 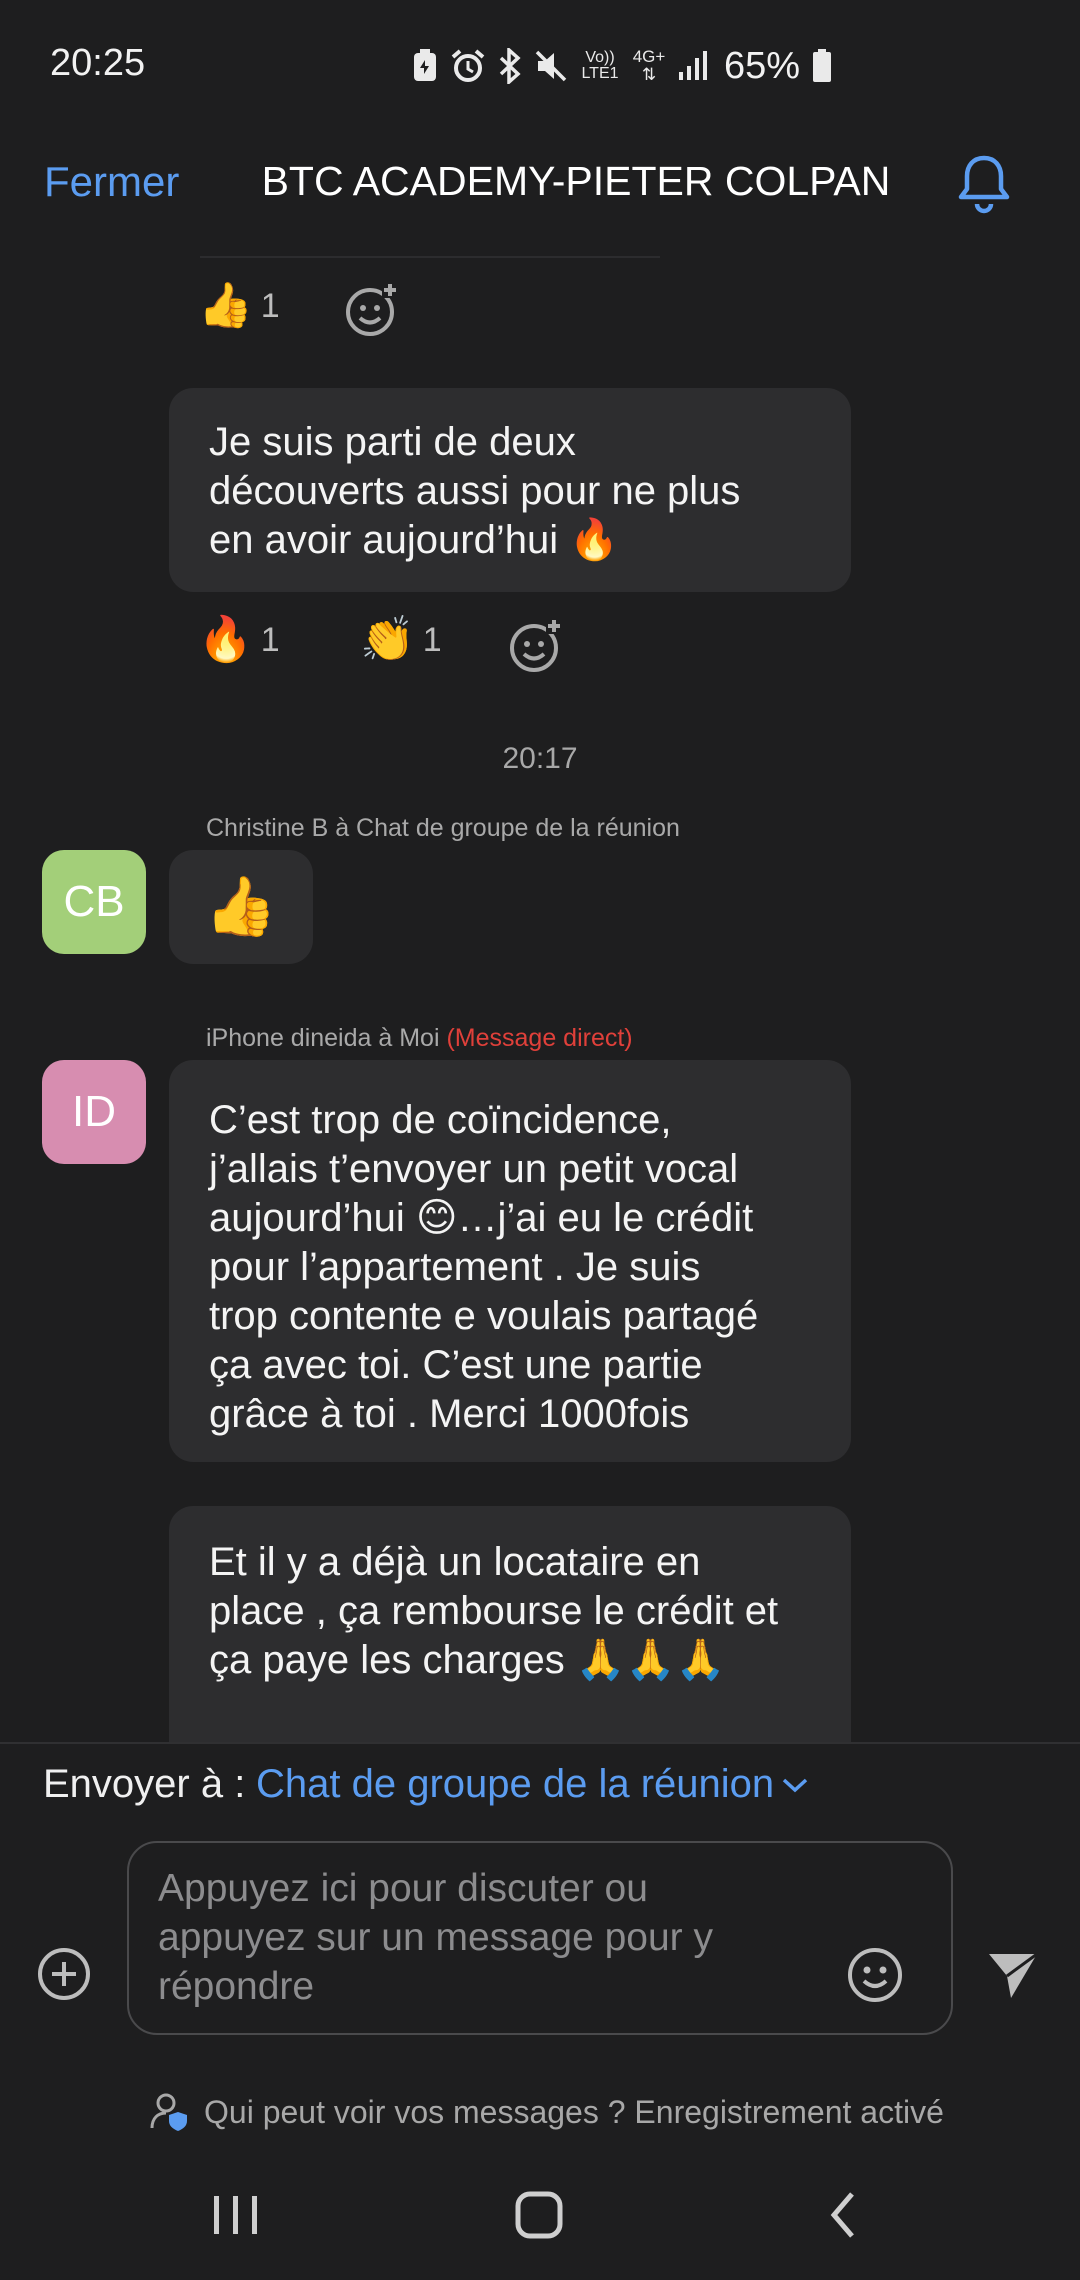 I want to click on placeholder-line: Appuyez ici pour discuter ou, so click(x=403, y=1888).